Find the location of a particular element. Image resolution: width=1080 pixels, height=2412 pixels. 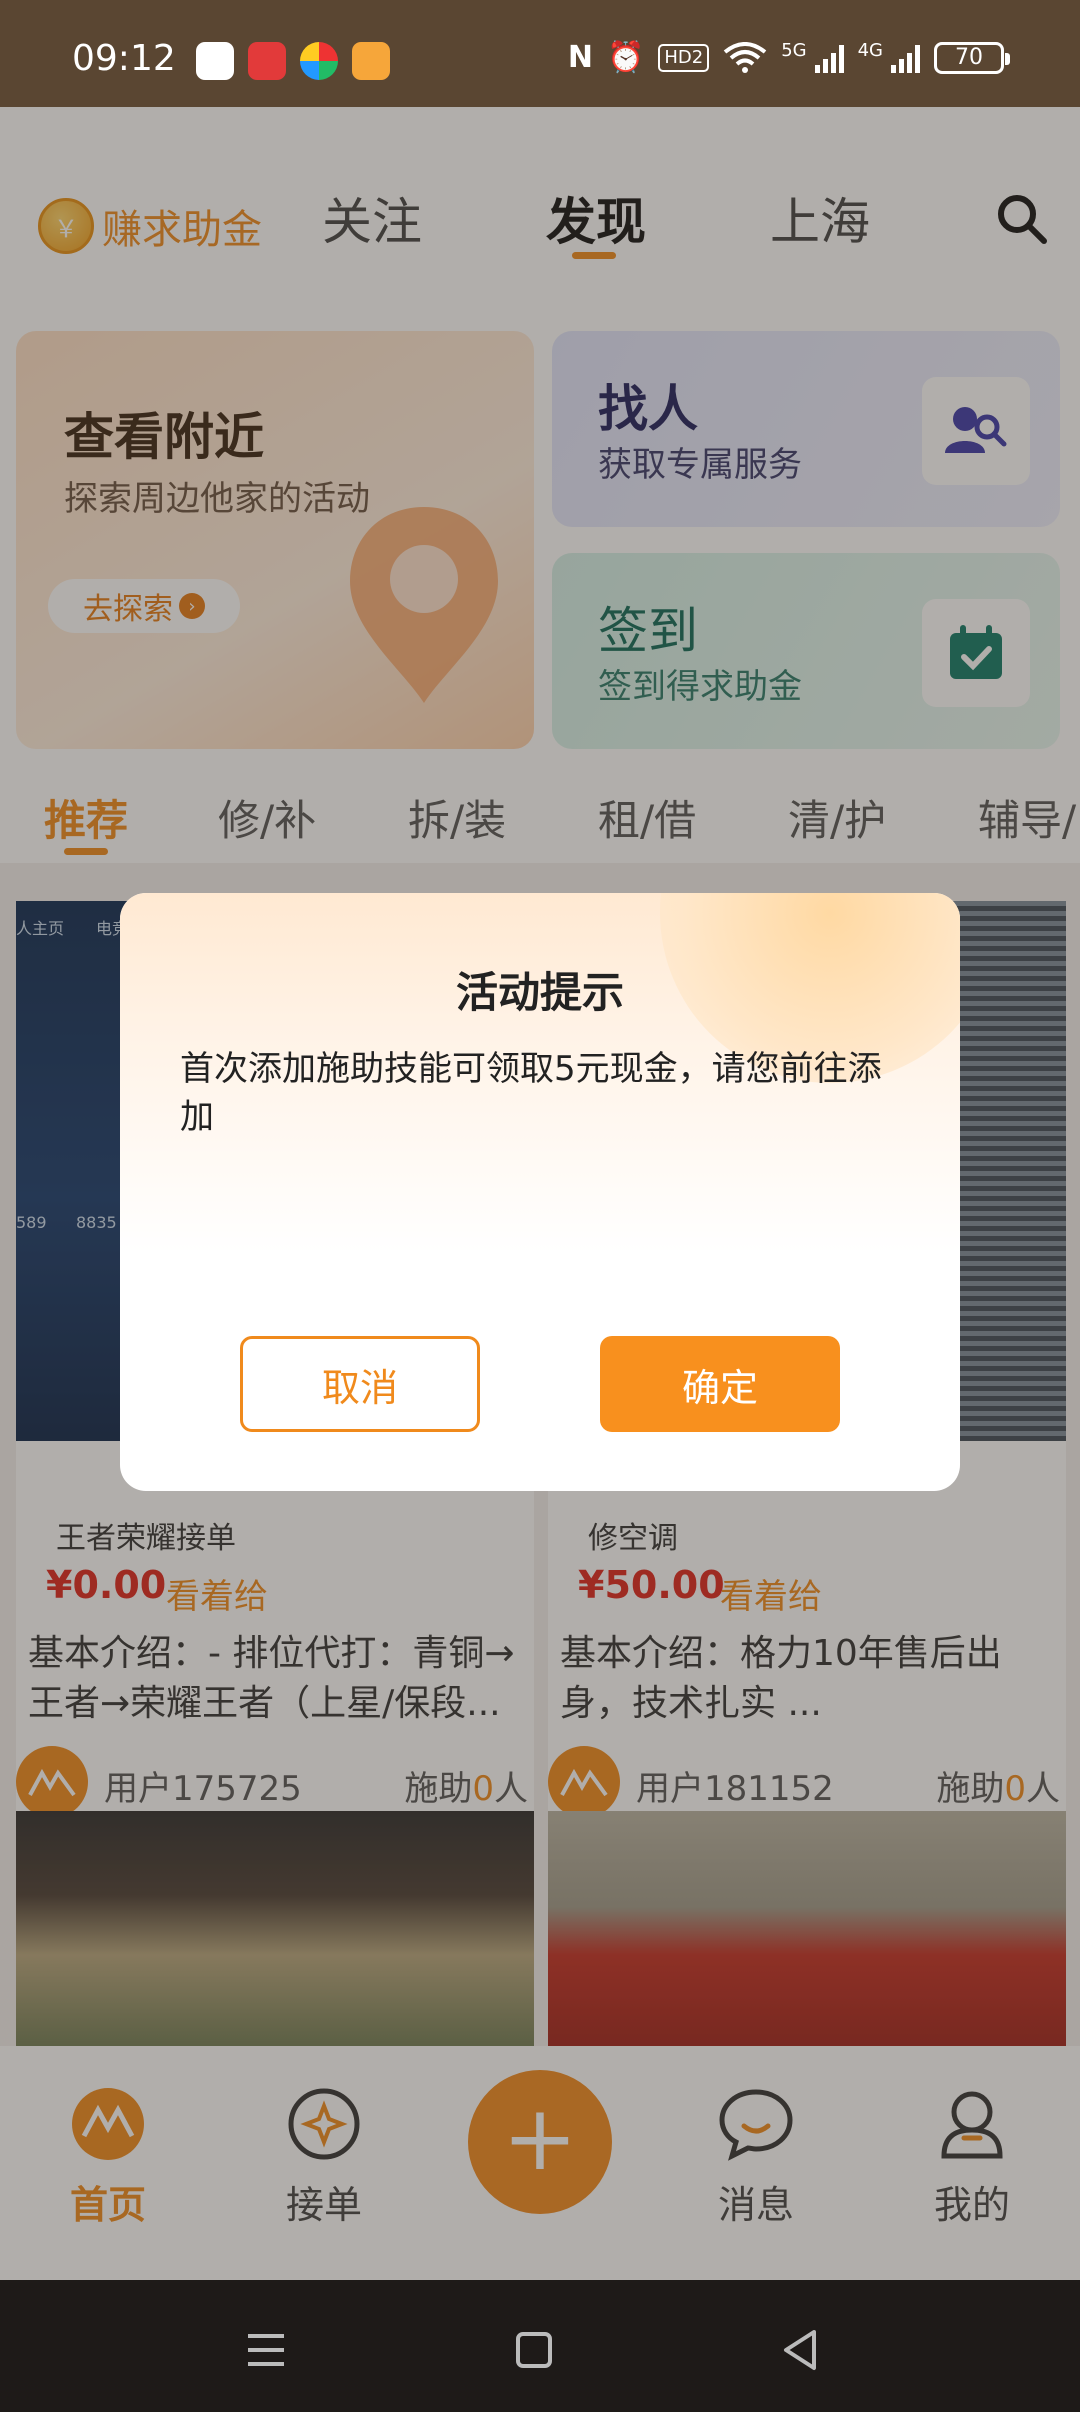

network-5g-label: 5G is located at coordinates (794, 50).